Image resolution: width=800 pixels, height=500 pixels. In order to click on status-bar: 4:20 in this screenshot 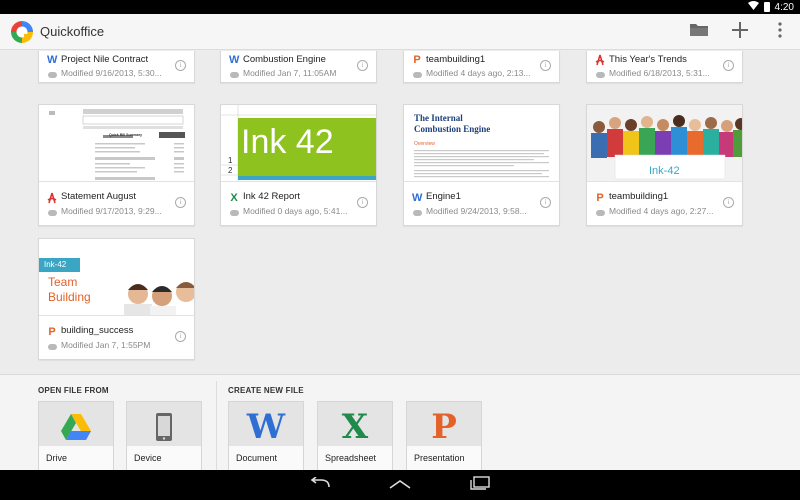, I will do `click(400, 7)`.